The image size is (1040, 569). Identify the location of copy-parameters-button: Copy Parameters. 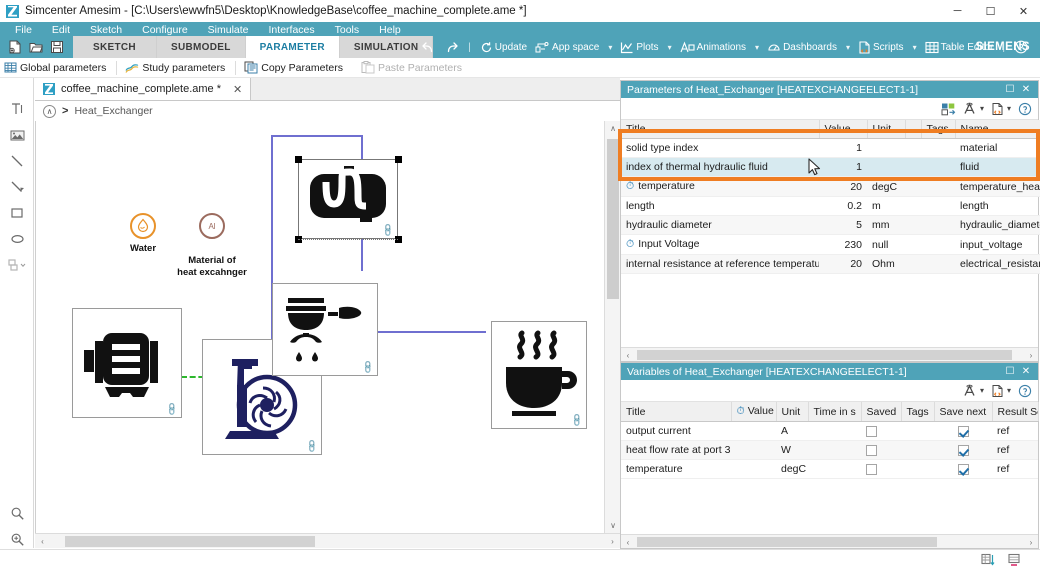
(294, 68).